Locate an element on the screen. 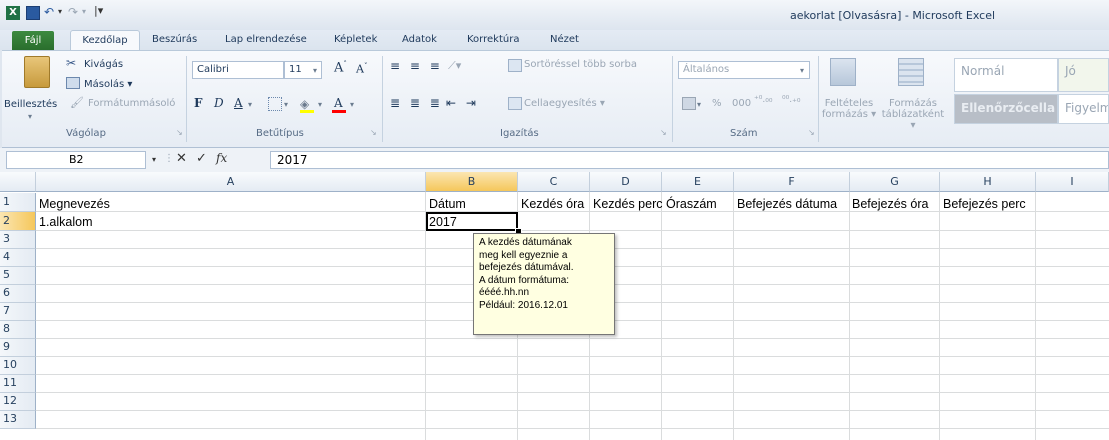 This screenshot has height=440, width=1109. currency-dropdown-icon: ▾ is located at coordinates (699, 104).